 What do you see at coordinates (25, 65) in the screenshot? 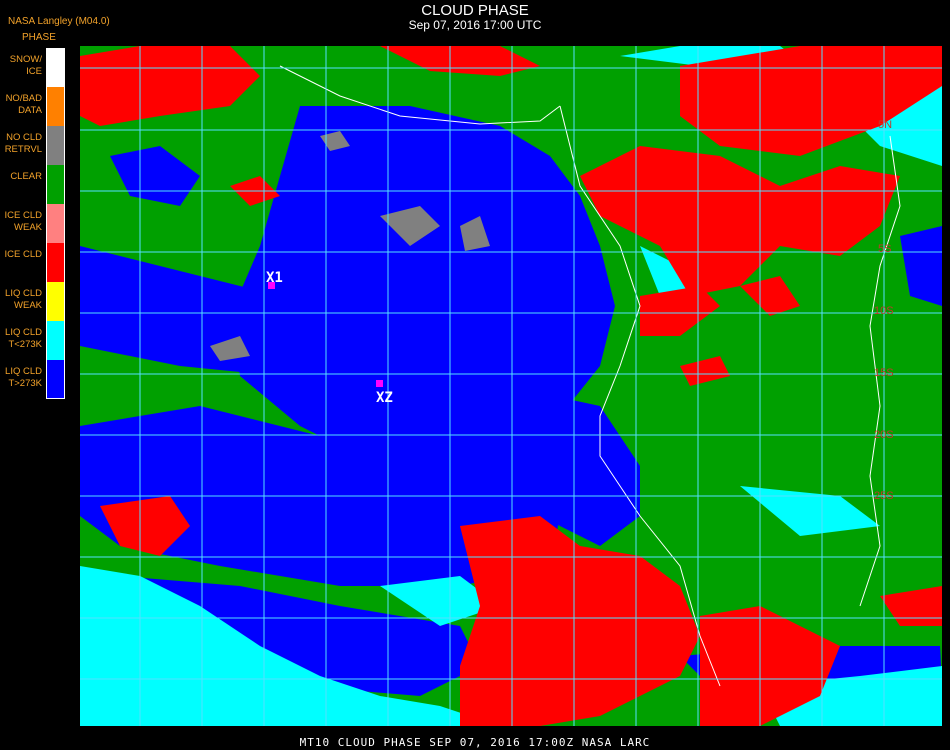
I see `legend-item-label: SNOW/ ICE` at bounding box center [25, 65].